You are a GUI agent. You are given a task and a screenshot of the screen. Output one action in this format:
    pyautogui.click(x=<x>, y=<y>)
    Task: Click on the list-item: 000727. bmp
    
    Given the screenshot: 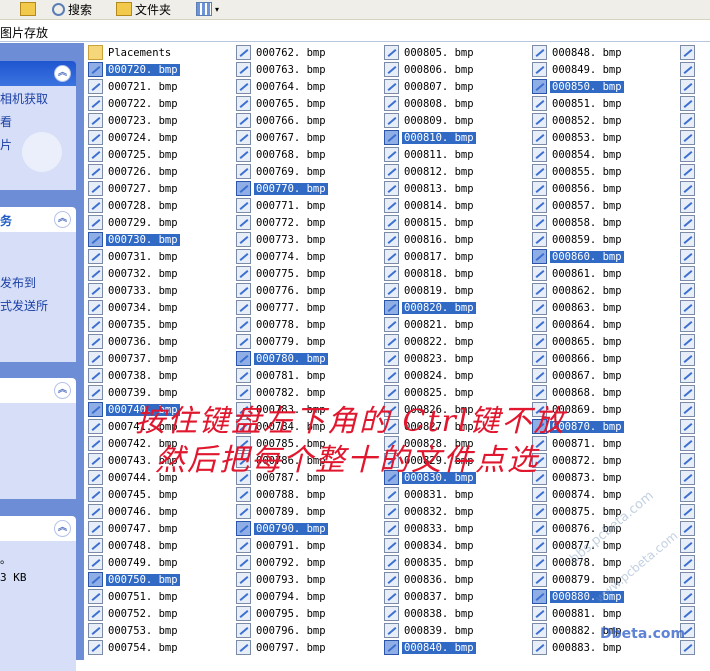 What is the action you would take?
    pyautogui.click(x=134, y=188)
    